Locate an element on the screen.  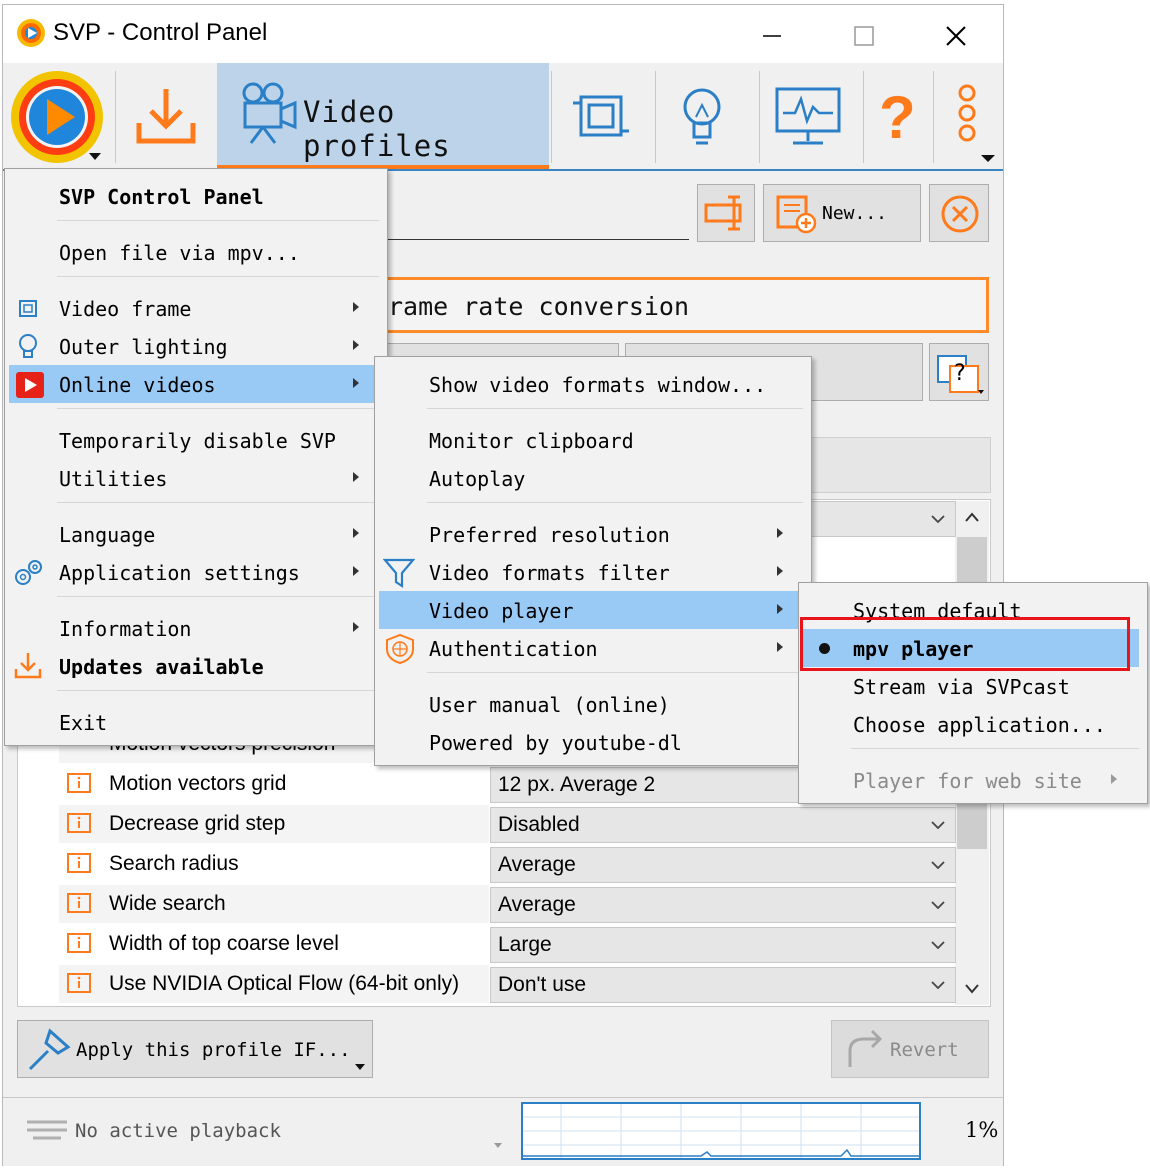
shield-globe-icon is located at coordinates (400, 649).